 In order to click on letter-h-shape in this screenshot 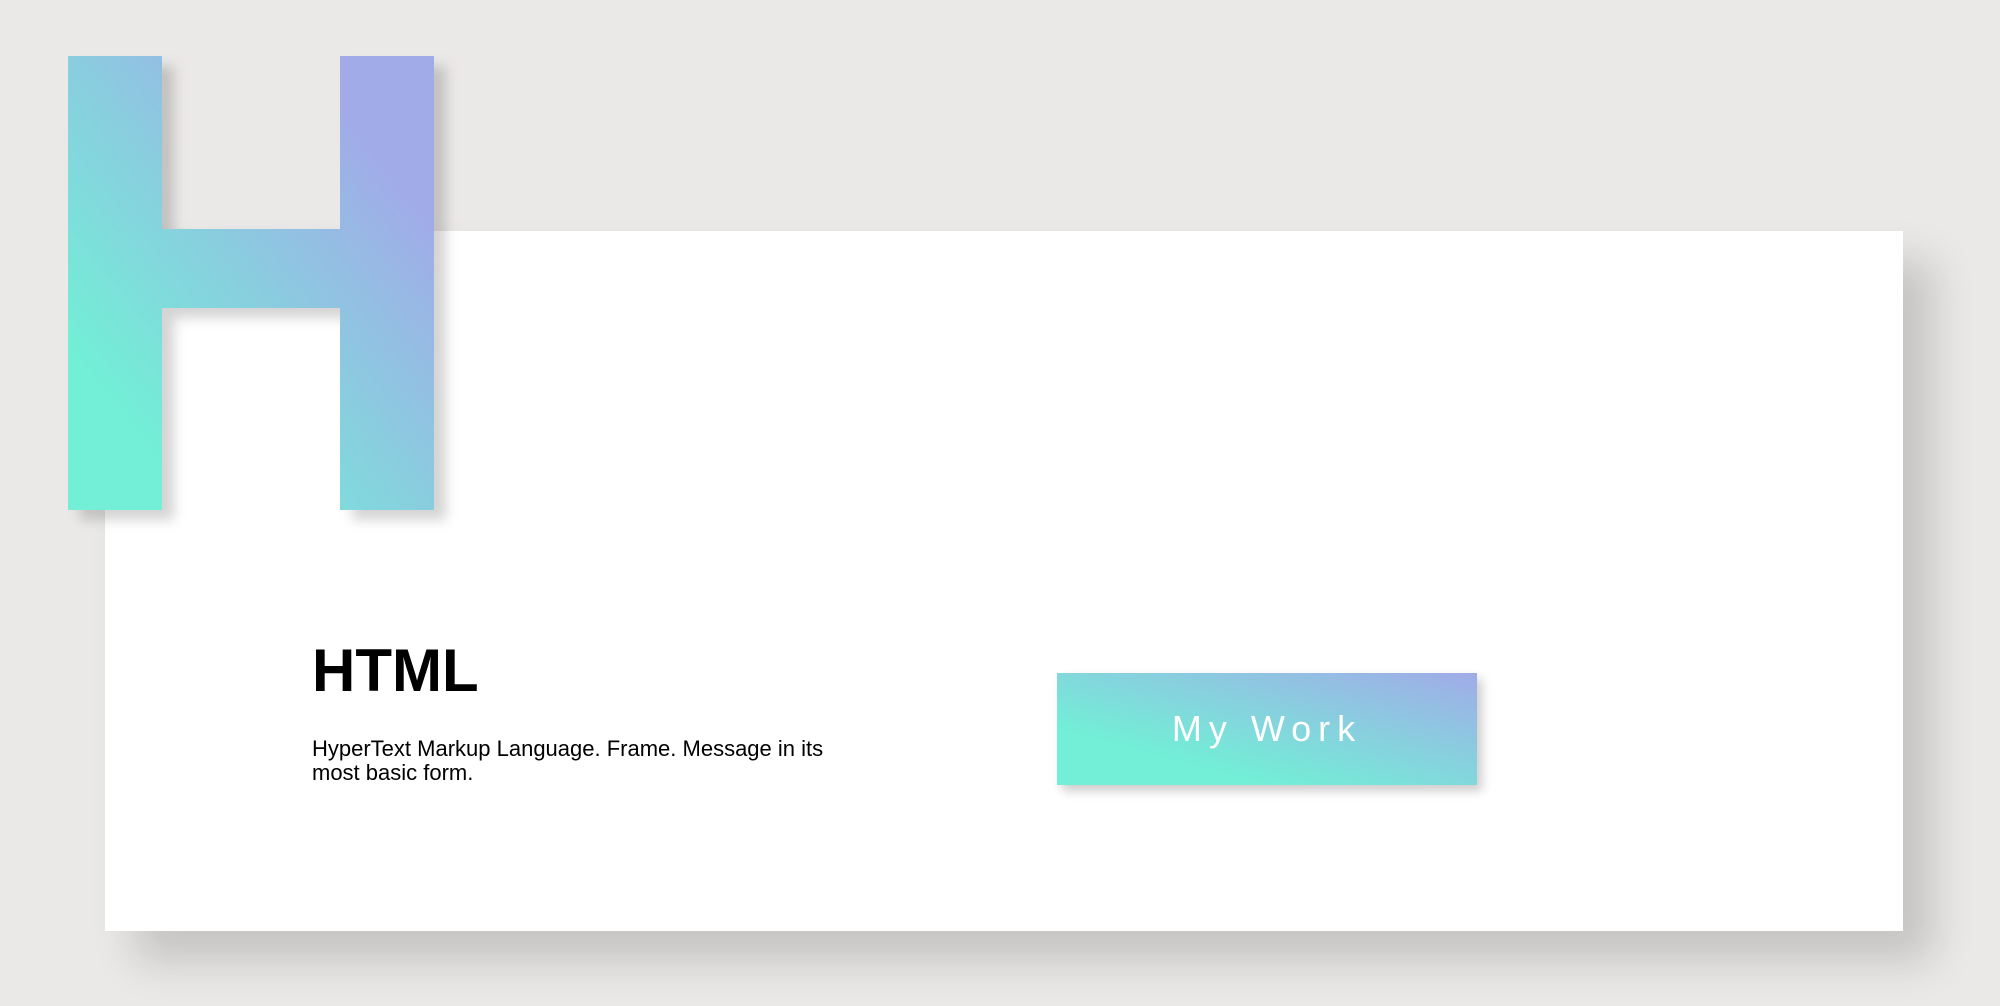, I will do `click(251, 283)`.